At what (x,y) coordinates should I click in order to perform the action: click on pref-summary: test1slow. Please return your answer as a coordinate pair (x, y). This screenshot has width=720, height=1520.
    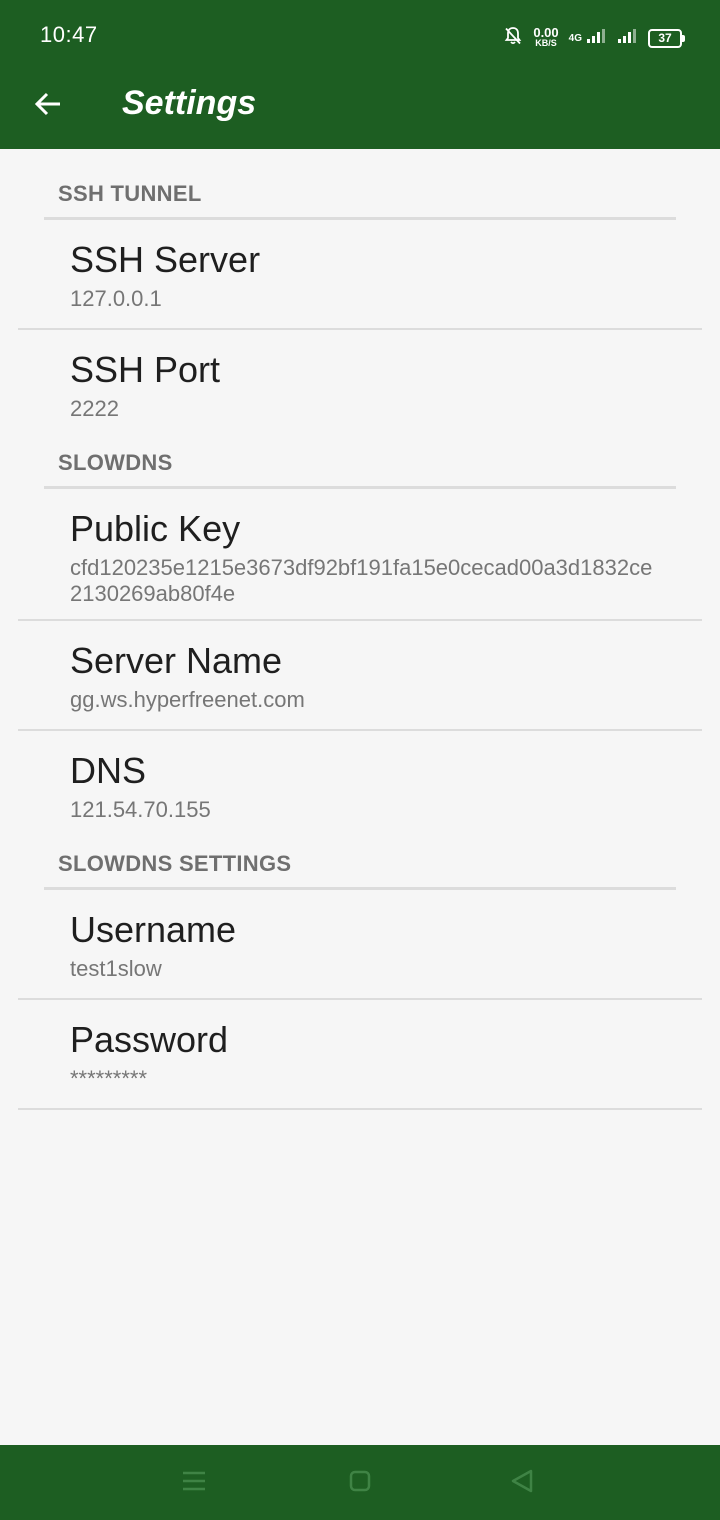
    Looking at the image, I should click on (116, 968).